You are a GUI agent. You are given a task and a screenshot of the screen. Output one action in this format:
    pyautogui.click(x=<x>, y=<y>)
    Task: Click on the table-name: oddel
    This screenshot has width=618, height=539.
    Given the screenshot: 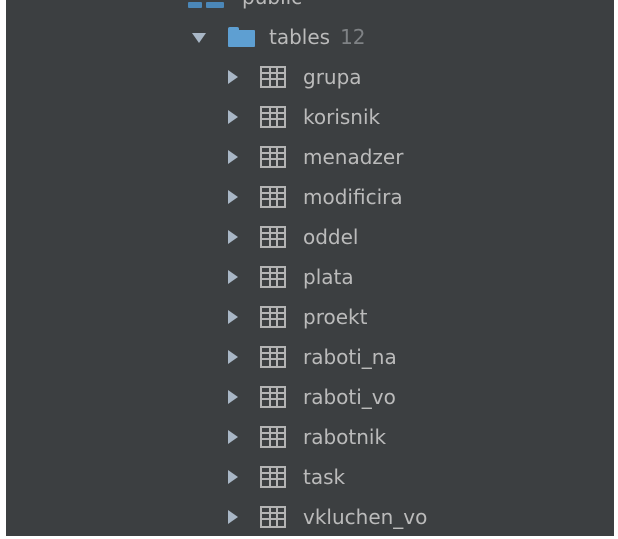 What is the action you would take?
    pyautogui.click(x=331, y=237)
    